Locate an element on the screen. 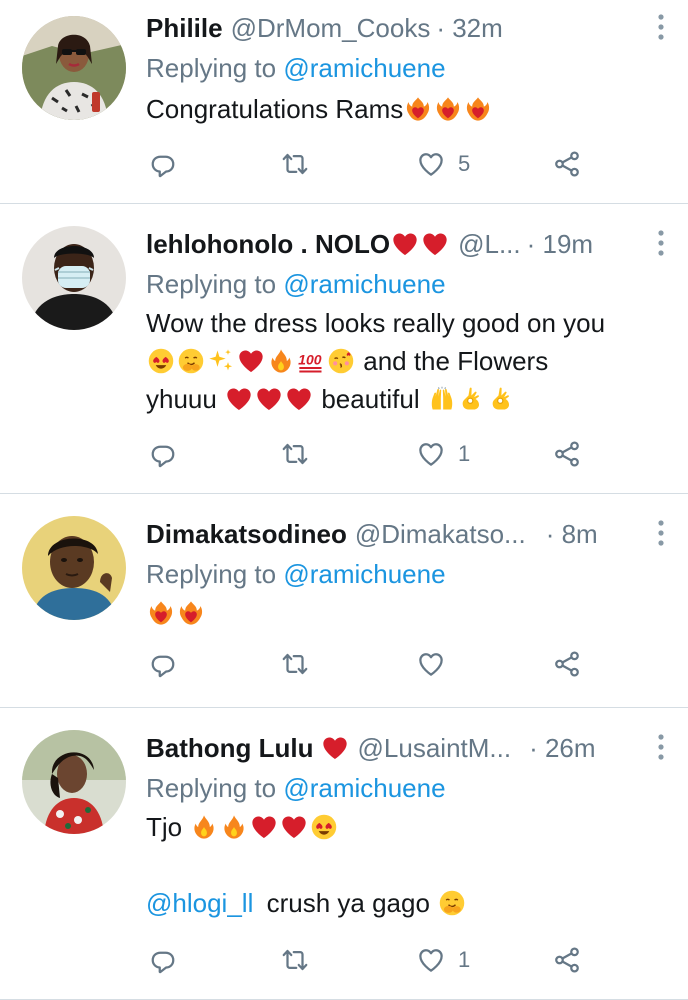 Image resolution: width=688 pixels, height=1000 pixels. tweet-text-line: Tjo is located at coordinates (405, 827).